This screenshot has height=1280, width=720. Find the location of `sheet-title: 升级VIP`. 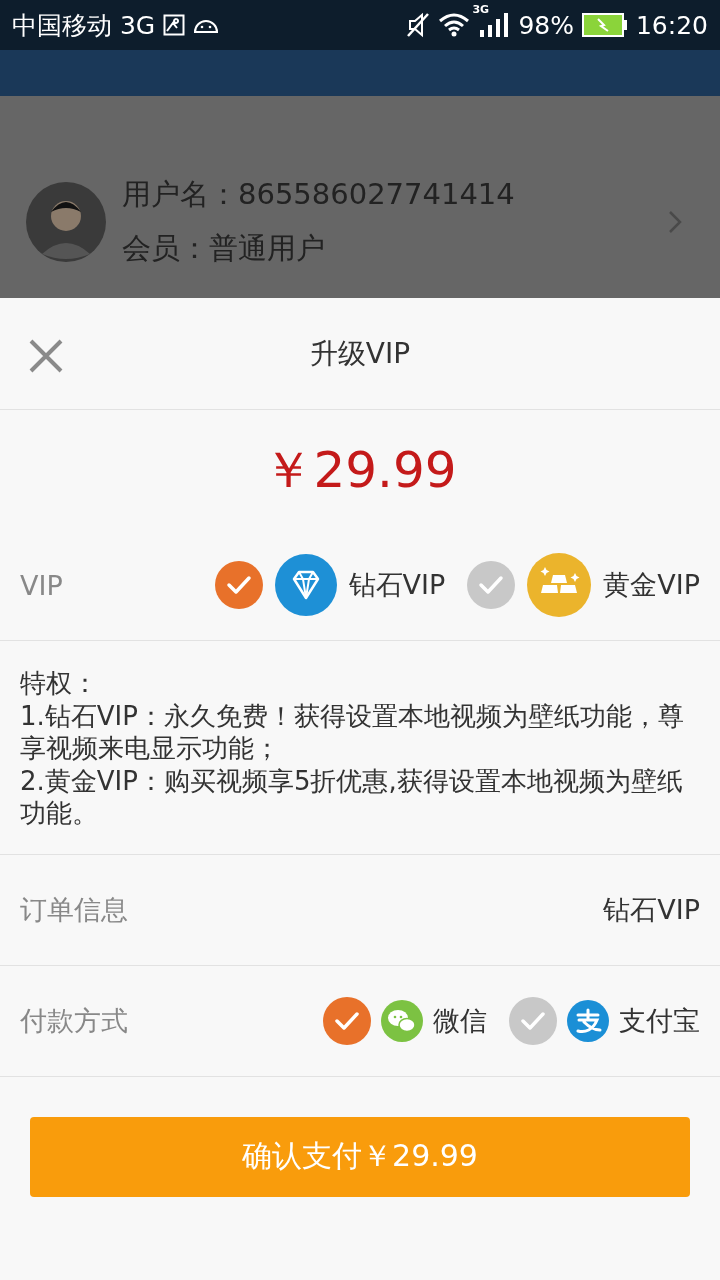

sheet-title: 升级VIP is located at coordinates (360, 353).